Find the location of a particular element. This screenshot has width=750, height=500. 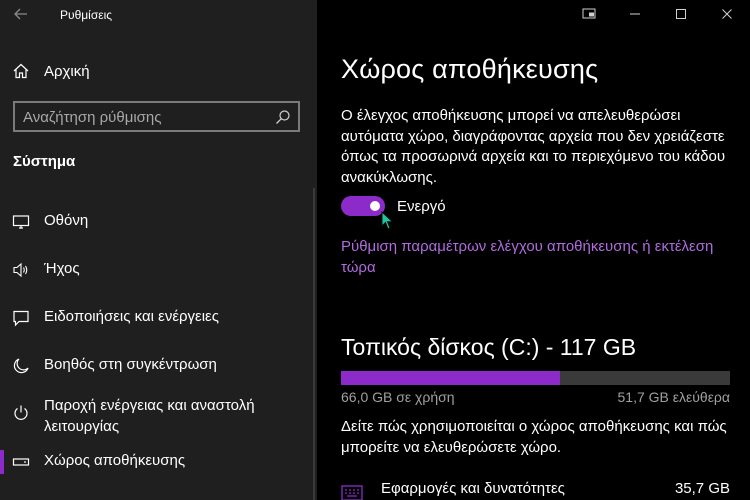

compact-overlay-icon is located at coordinates (589, 13).